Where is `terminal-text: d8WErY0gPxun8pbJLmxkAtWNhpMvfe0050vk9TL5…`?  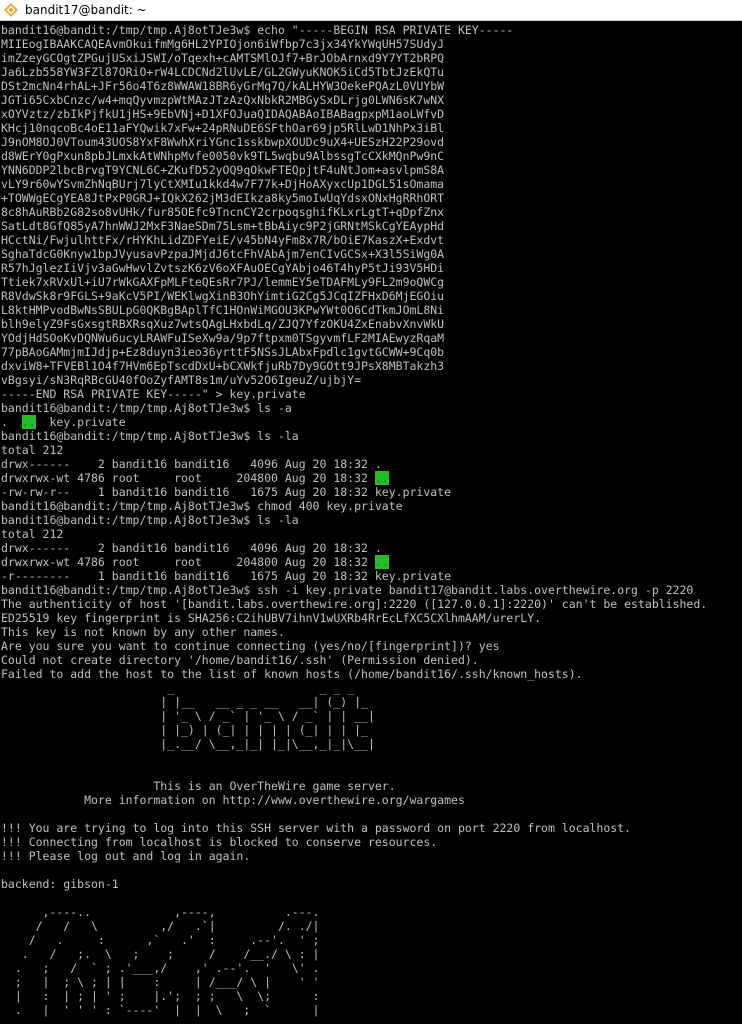 terminal-text: d8WErY0gPxun8pbJLmxkAtWNhpMvfe0050vk9TL5… is located at coordinates (223, 156).